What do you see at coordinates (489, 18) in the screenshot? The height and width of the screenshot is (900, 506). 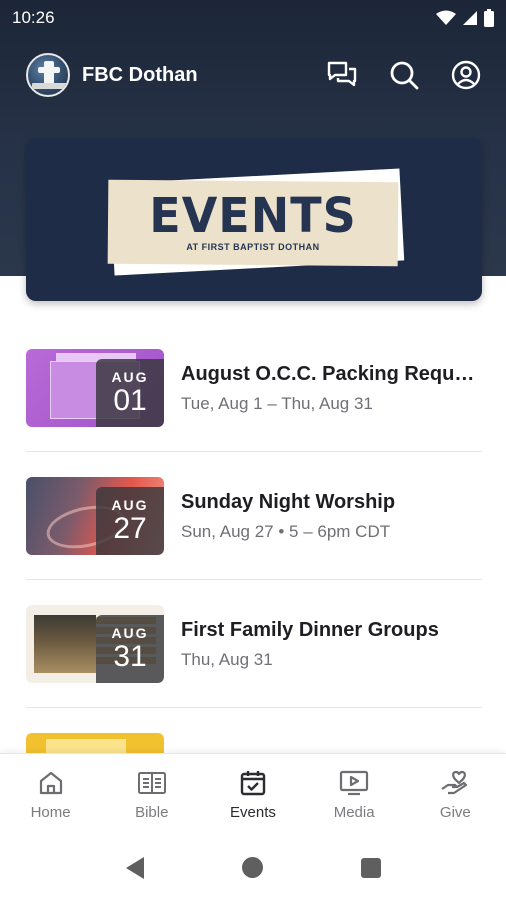 I see `battery-icon` at bounding box center [489, 18].